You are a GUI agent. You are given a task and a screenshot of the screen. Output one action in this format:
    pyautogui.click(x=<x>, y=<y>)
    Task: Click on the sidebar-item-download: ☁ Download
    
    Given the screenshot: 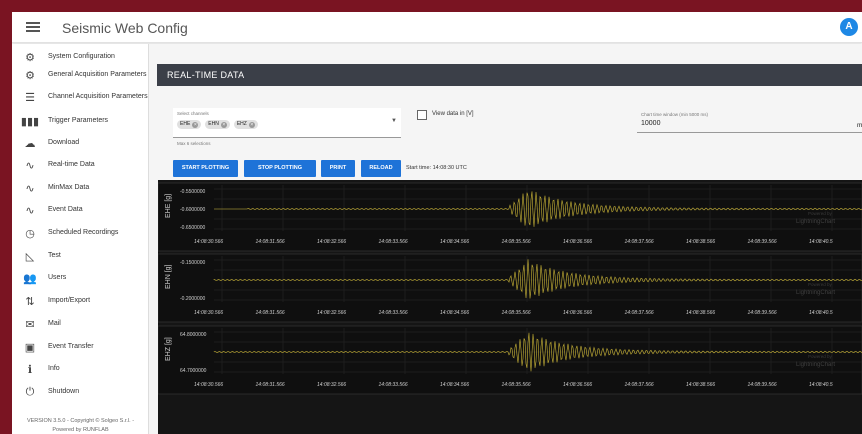 What is the action you would take?
    pyautogui.click(x=80, y=143)
    